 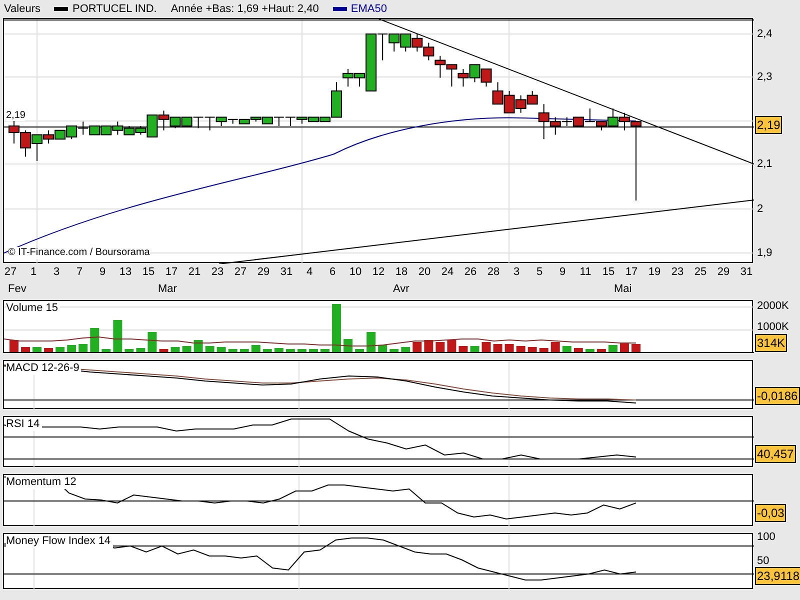 What do you see at coordinates (777, 396) in the screenshot?
I see `last-value-label: -0,0186` at bounding box center [777, 396].